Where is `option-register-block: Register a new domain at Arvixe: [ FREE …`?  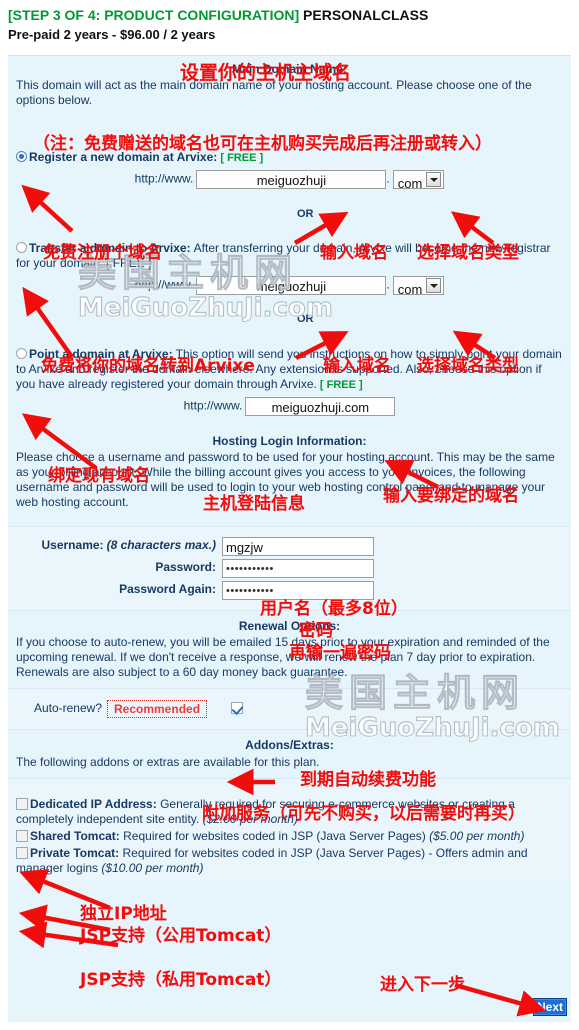
option-register-block: Register a new domain at Arvixe: [ FREE … is located at coordinates (289, 172).